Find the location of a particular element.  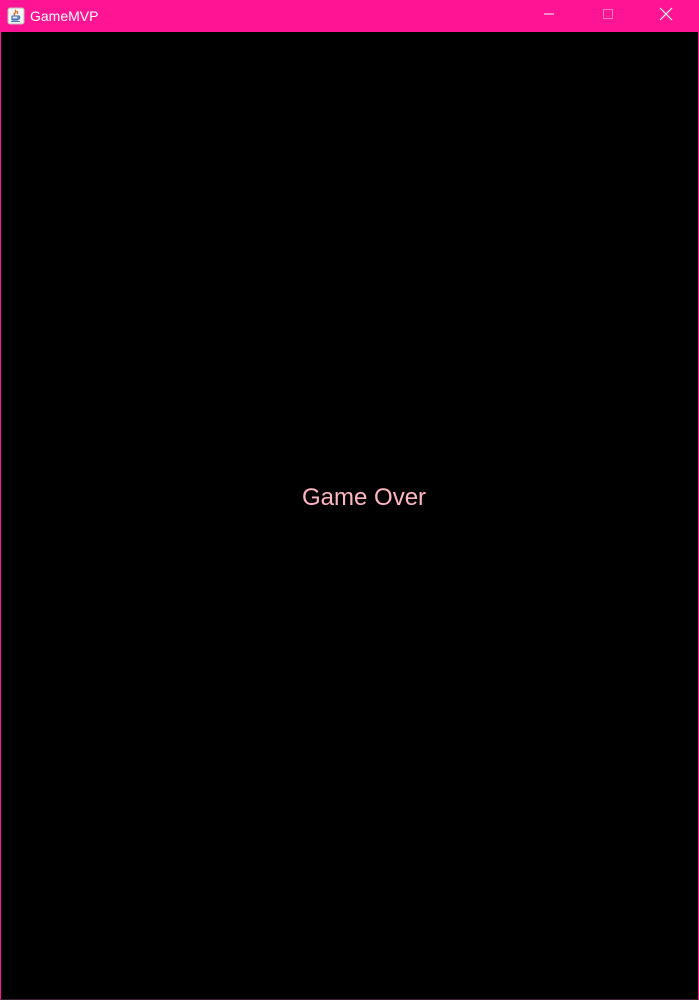

close-icon is located at coordinates (666, 16).